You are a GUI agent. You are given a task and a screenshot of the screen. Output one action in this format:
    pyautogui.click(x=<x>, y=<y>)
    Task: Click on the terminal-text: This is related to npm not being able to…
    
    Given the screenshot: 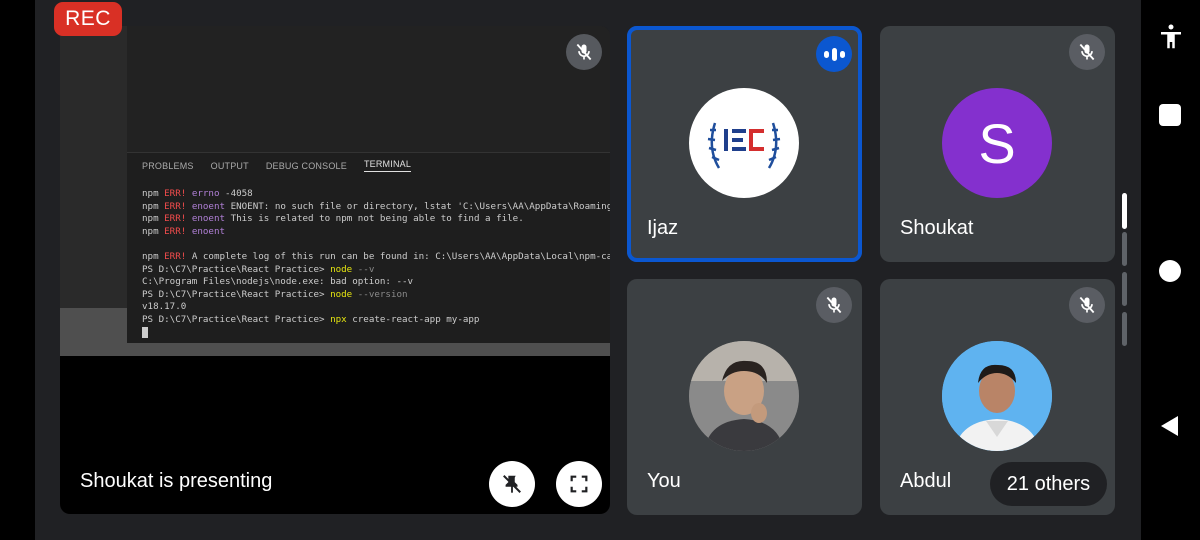 What is the action you would take?
    pyautogui.click(x=374, y=219)
    